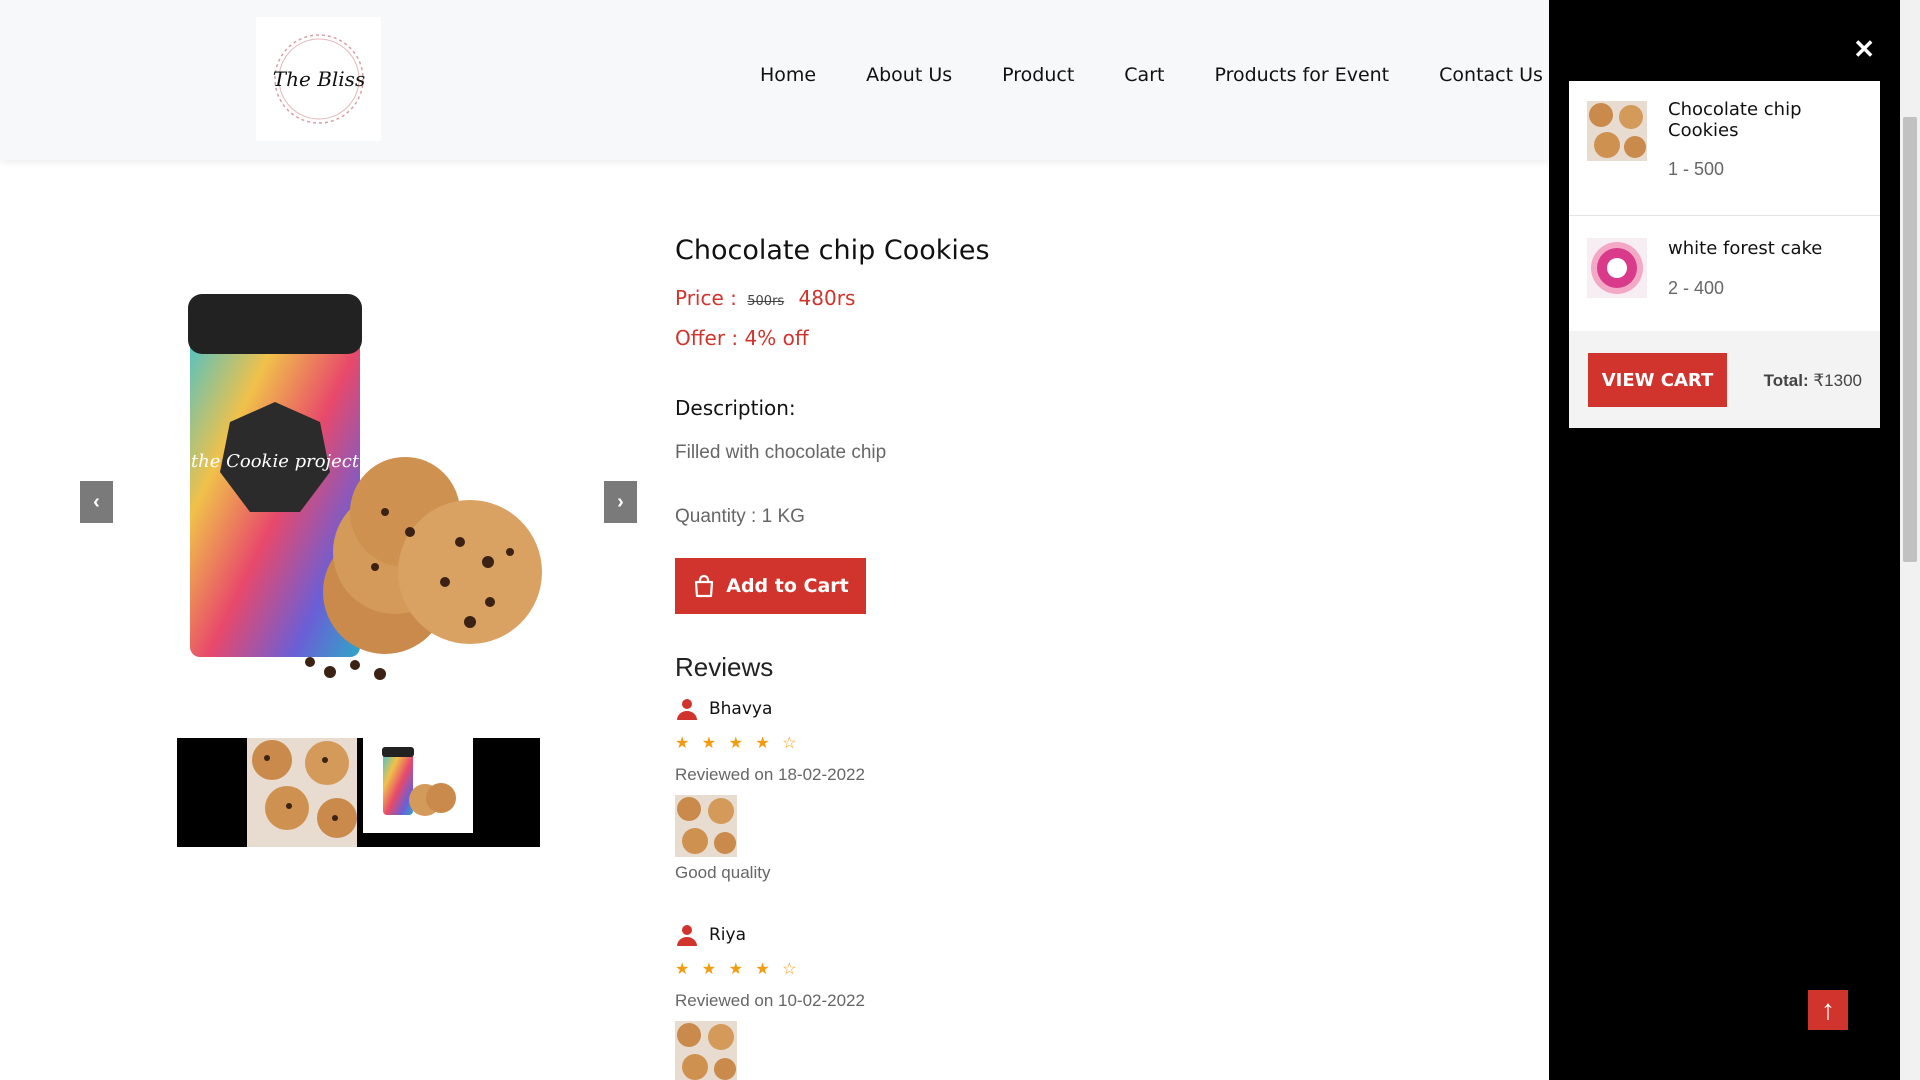  What do you see at coordinates (724, 667) in the screenshot?
I see `reviews-heading: Reviews` at bounding box center [724, 667].